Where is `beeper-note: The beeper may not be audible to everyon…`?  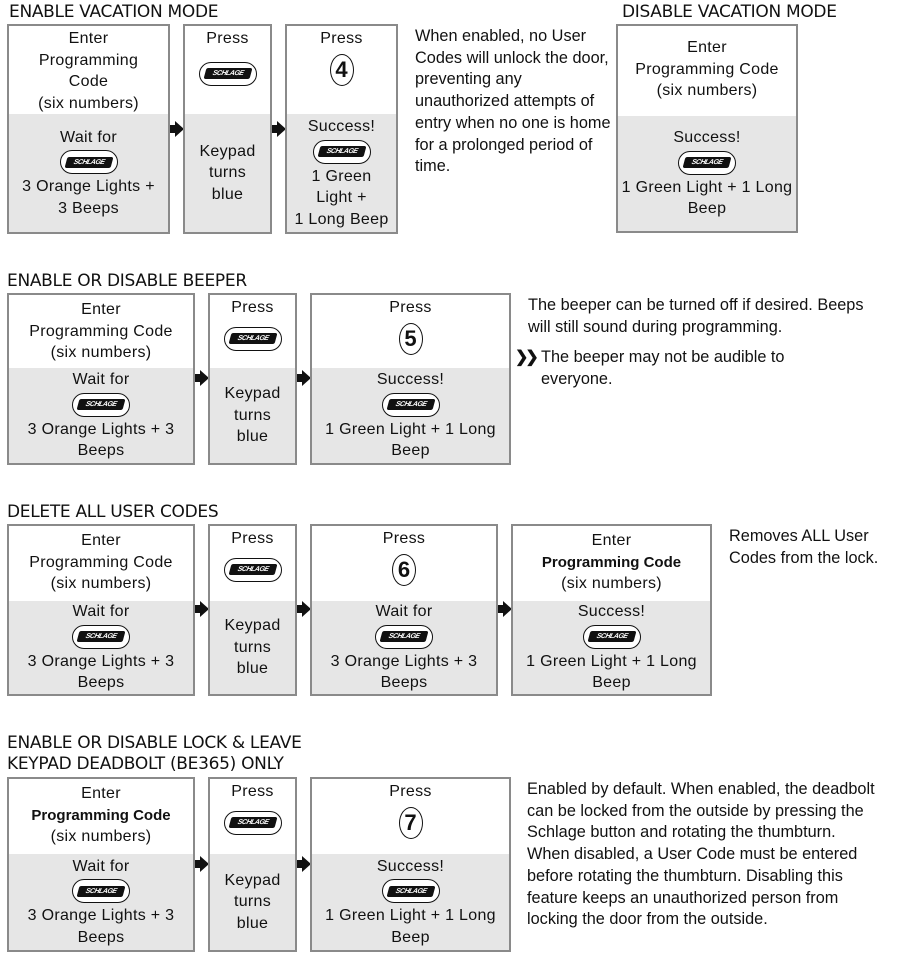 beeper-note: The beeper may not be audible to everyon… is located at coordinates (663, 368).